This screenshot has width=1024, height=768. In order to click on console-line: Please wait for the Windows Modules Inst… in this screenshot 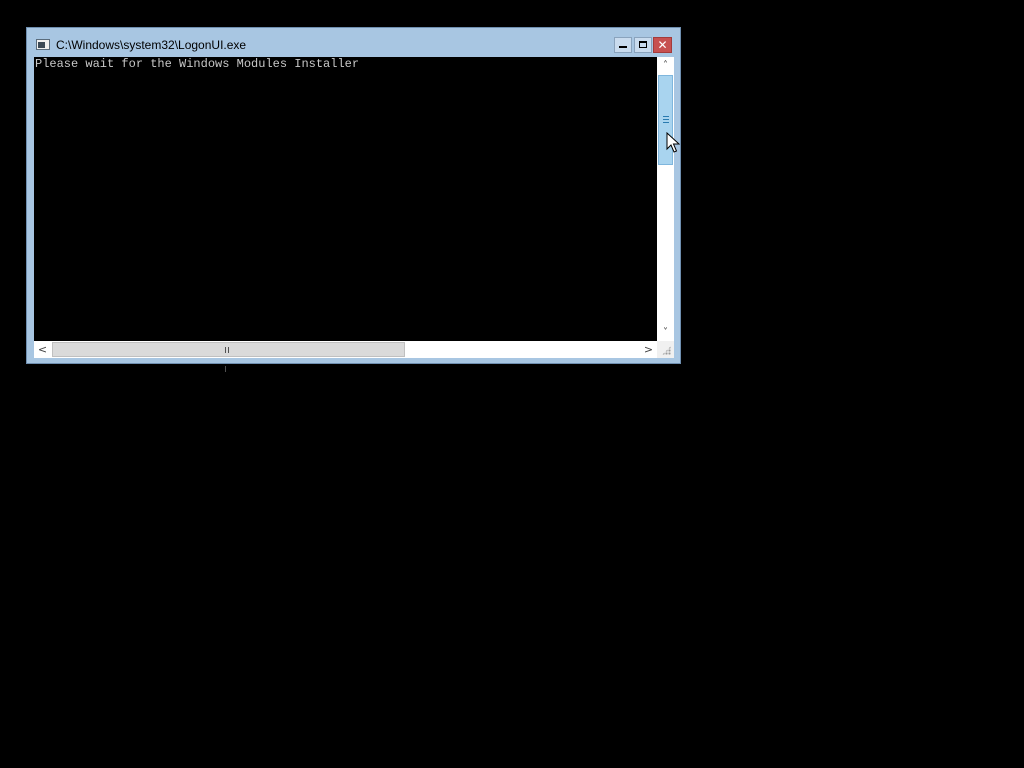, I will do `click(197, 64)`.